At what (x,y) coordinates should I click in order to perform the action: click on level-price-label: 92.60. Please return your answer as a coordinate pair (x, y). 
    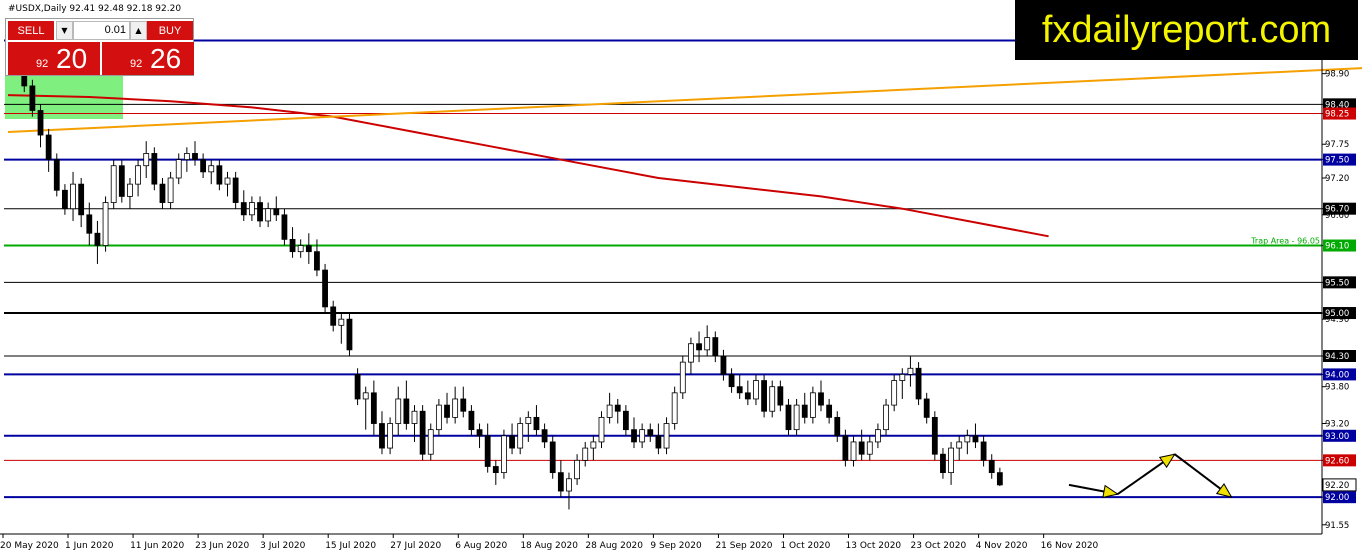
    Looking at the image, I should click on (1337, 461).